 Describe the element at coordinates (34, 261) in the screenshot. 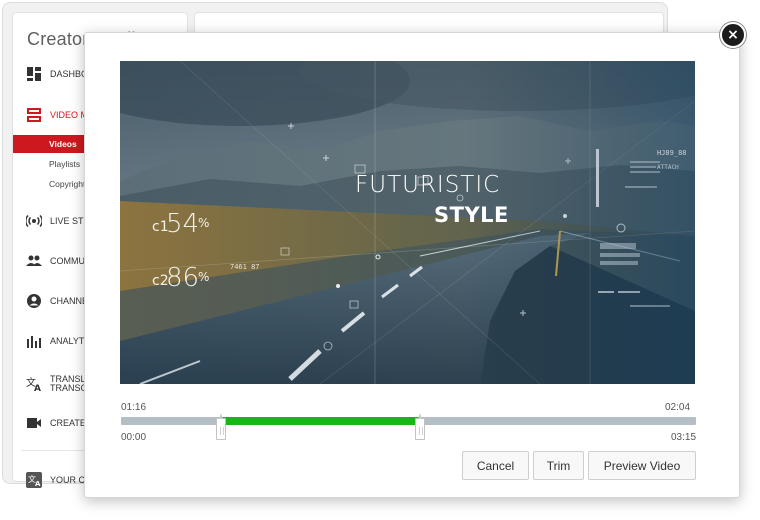

I see `community-icon` at that location.